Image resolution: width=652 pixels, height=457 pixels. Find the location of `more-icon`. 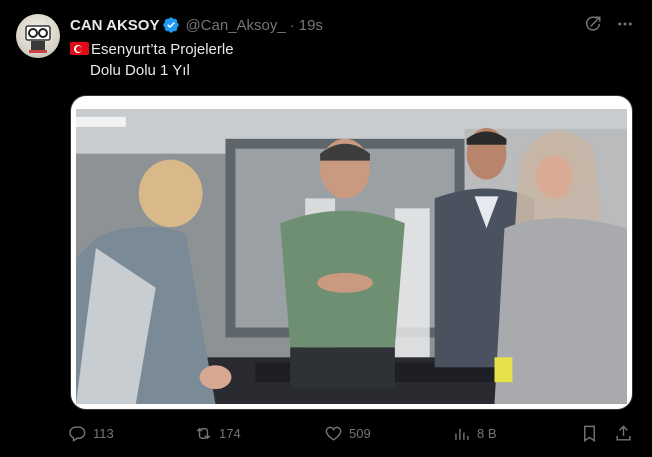

more-icon is located at coordinates (625, 24).